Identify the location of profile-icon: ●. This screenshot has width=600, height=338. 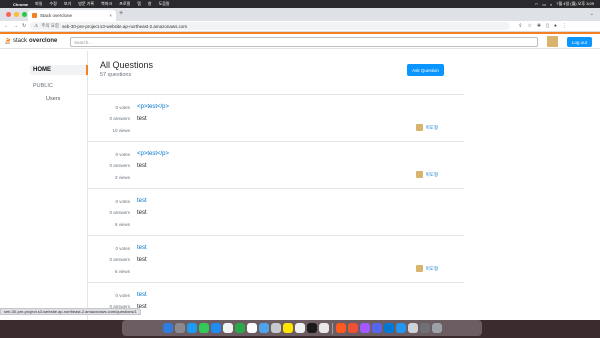
(555, 26).